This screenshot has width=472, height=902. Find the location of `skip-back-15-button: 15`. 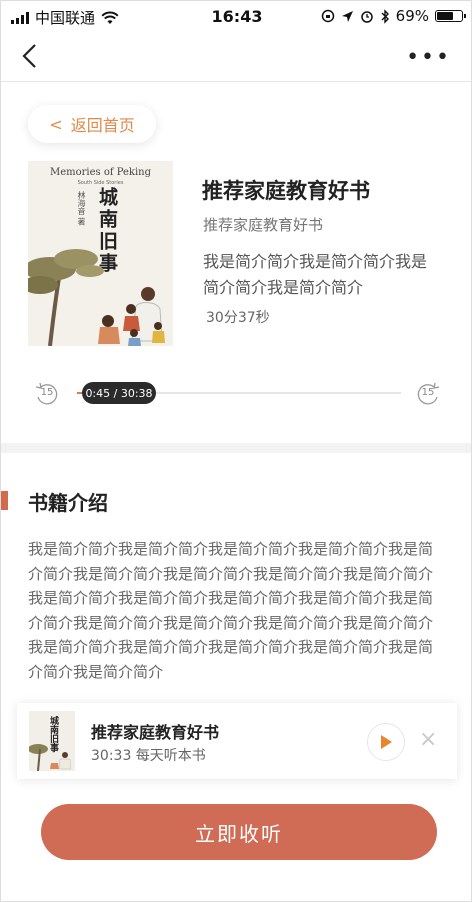

skip-back-15-button: 15 is located at coordinates (47, 394).